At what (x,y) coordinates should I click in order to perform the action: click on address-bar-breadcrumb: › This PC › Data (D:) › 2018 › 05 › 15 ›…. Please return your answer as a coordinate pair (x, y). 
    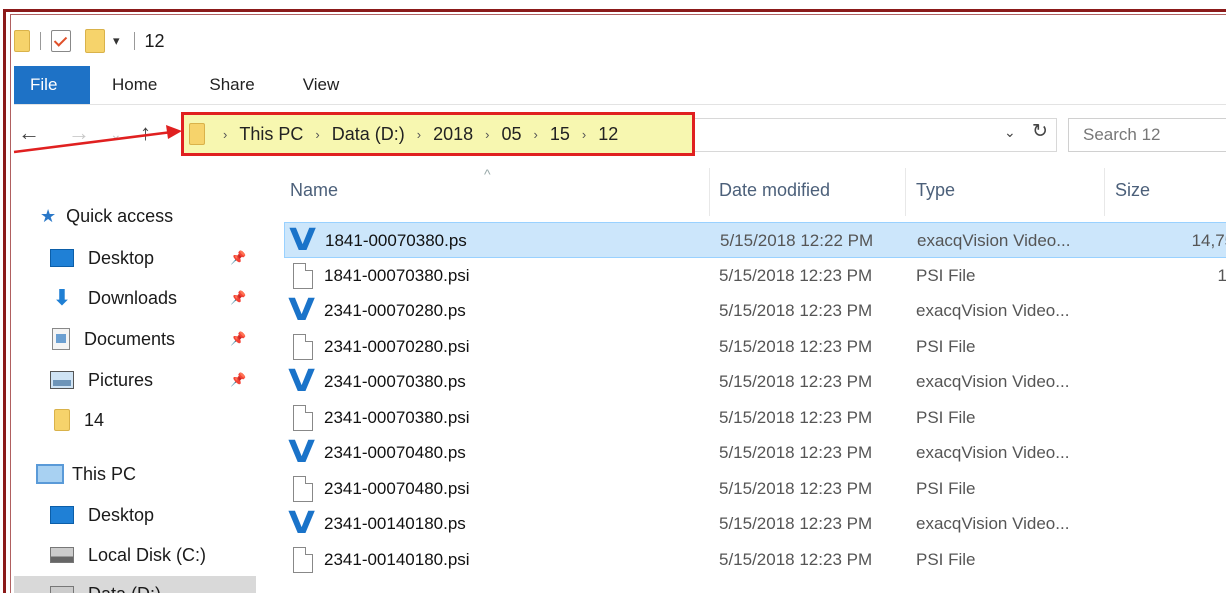
    Looking at the image, I should click on (438, 134).